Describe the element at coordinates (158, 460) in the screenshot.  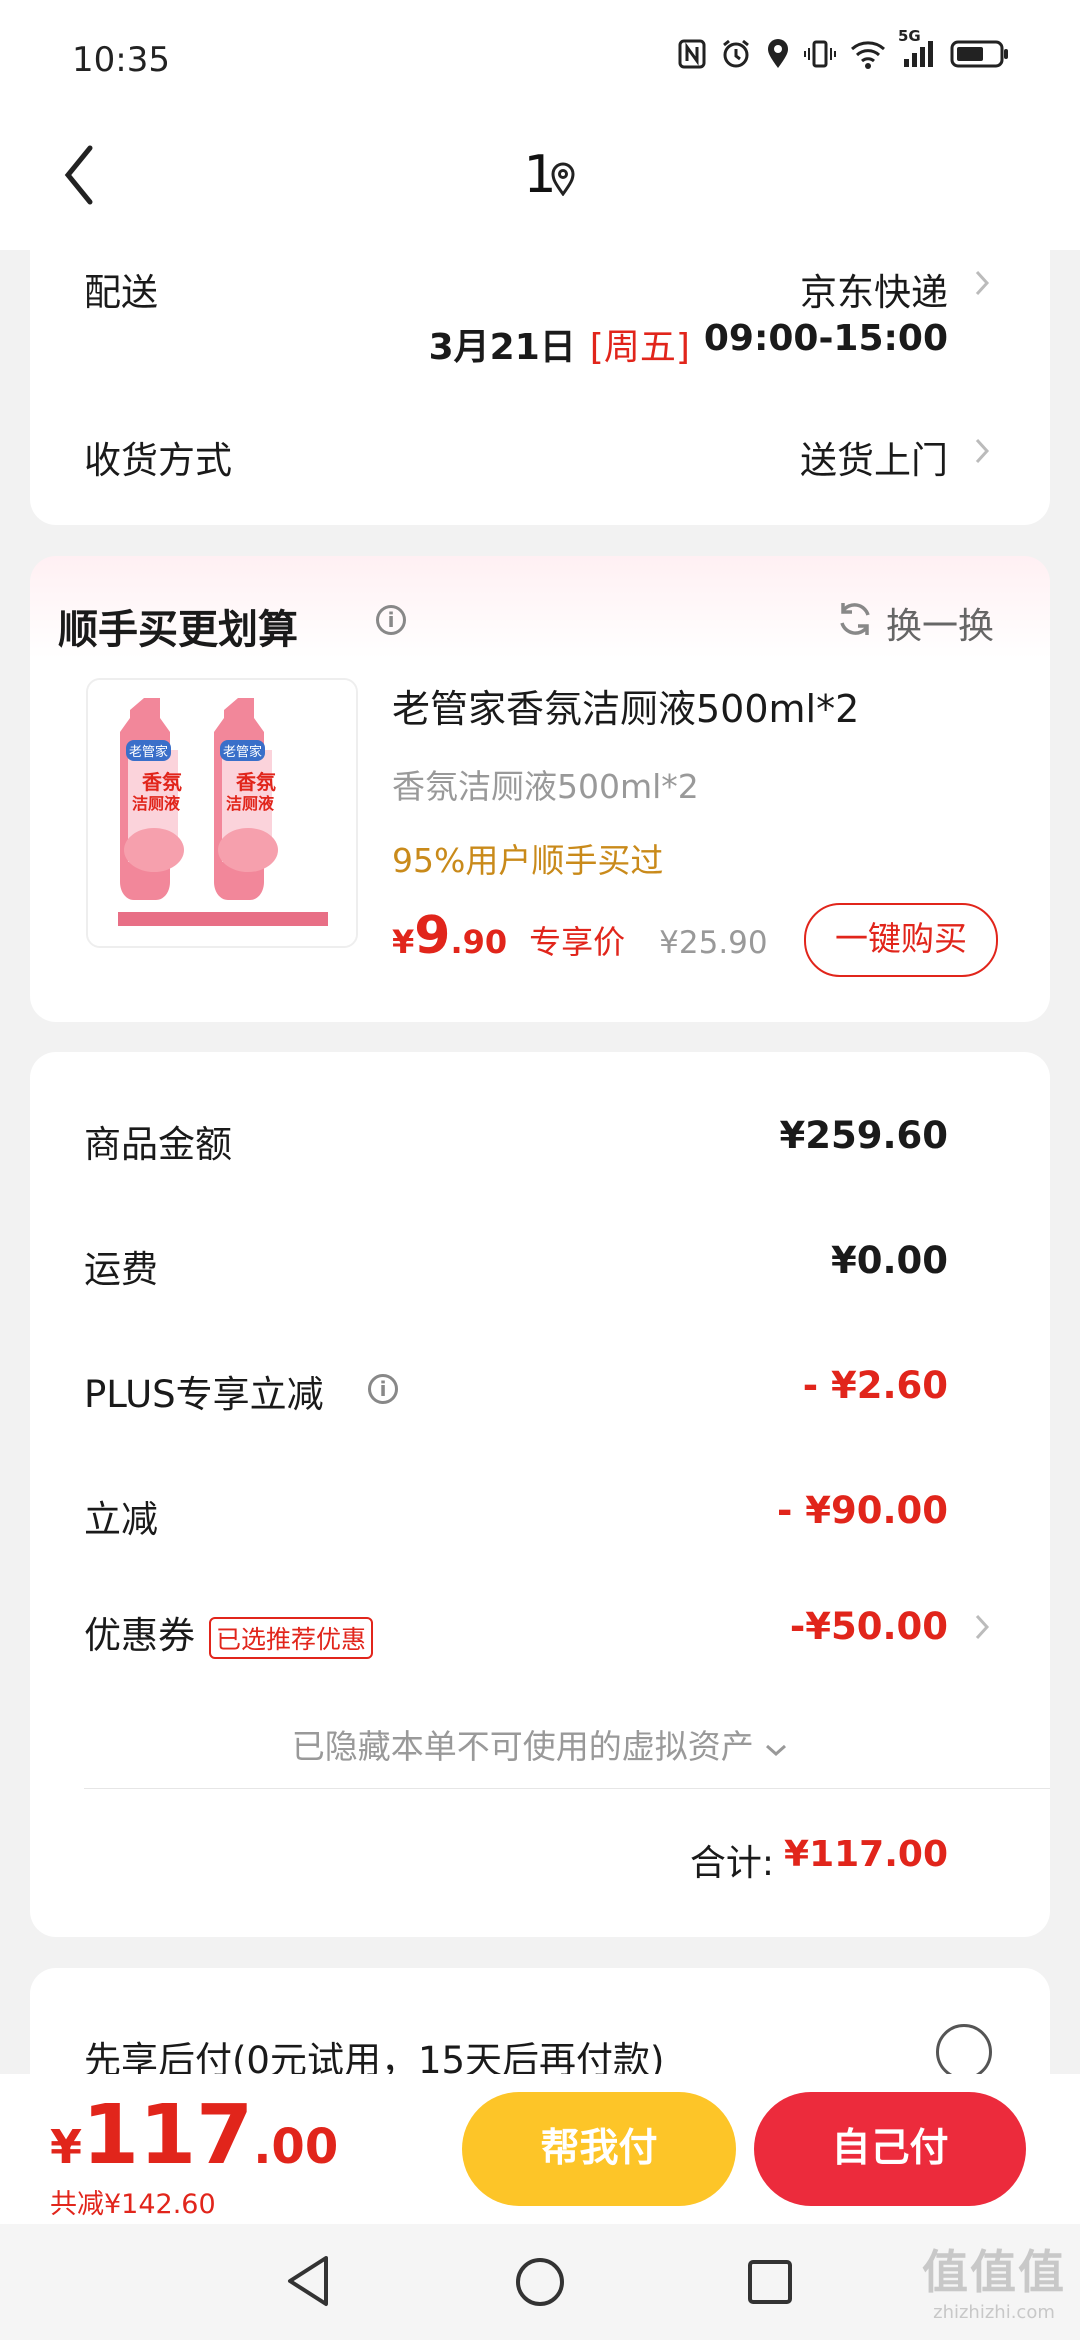
I see `receive-method-label: 收货方式` at that location.